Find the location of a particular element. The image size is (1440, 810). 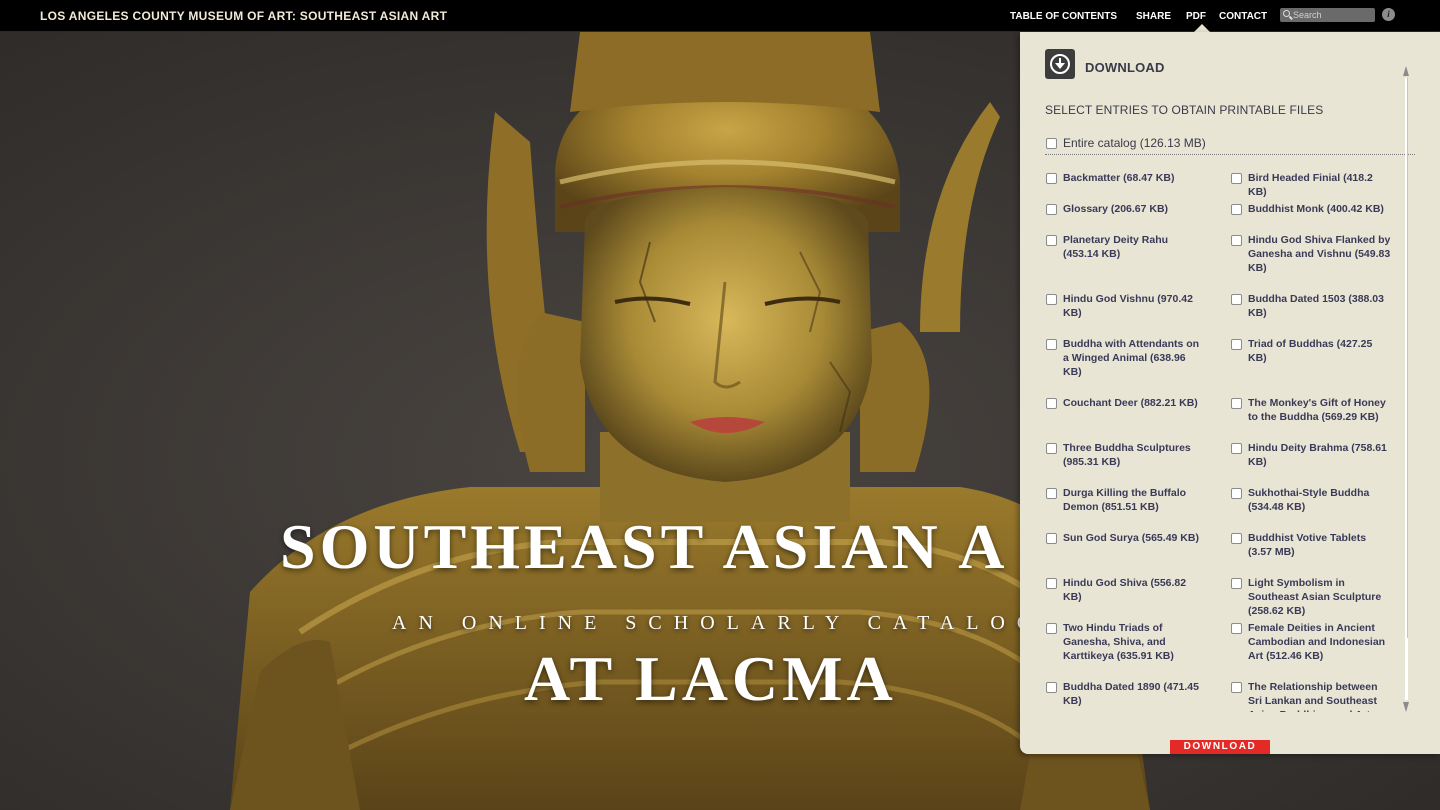

scroll-down-arrow-icon is located at coordinates (1406, 707).